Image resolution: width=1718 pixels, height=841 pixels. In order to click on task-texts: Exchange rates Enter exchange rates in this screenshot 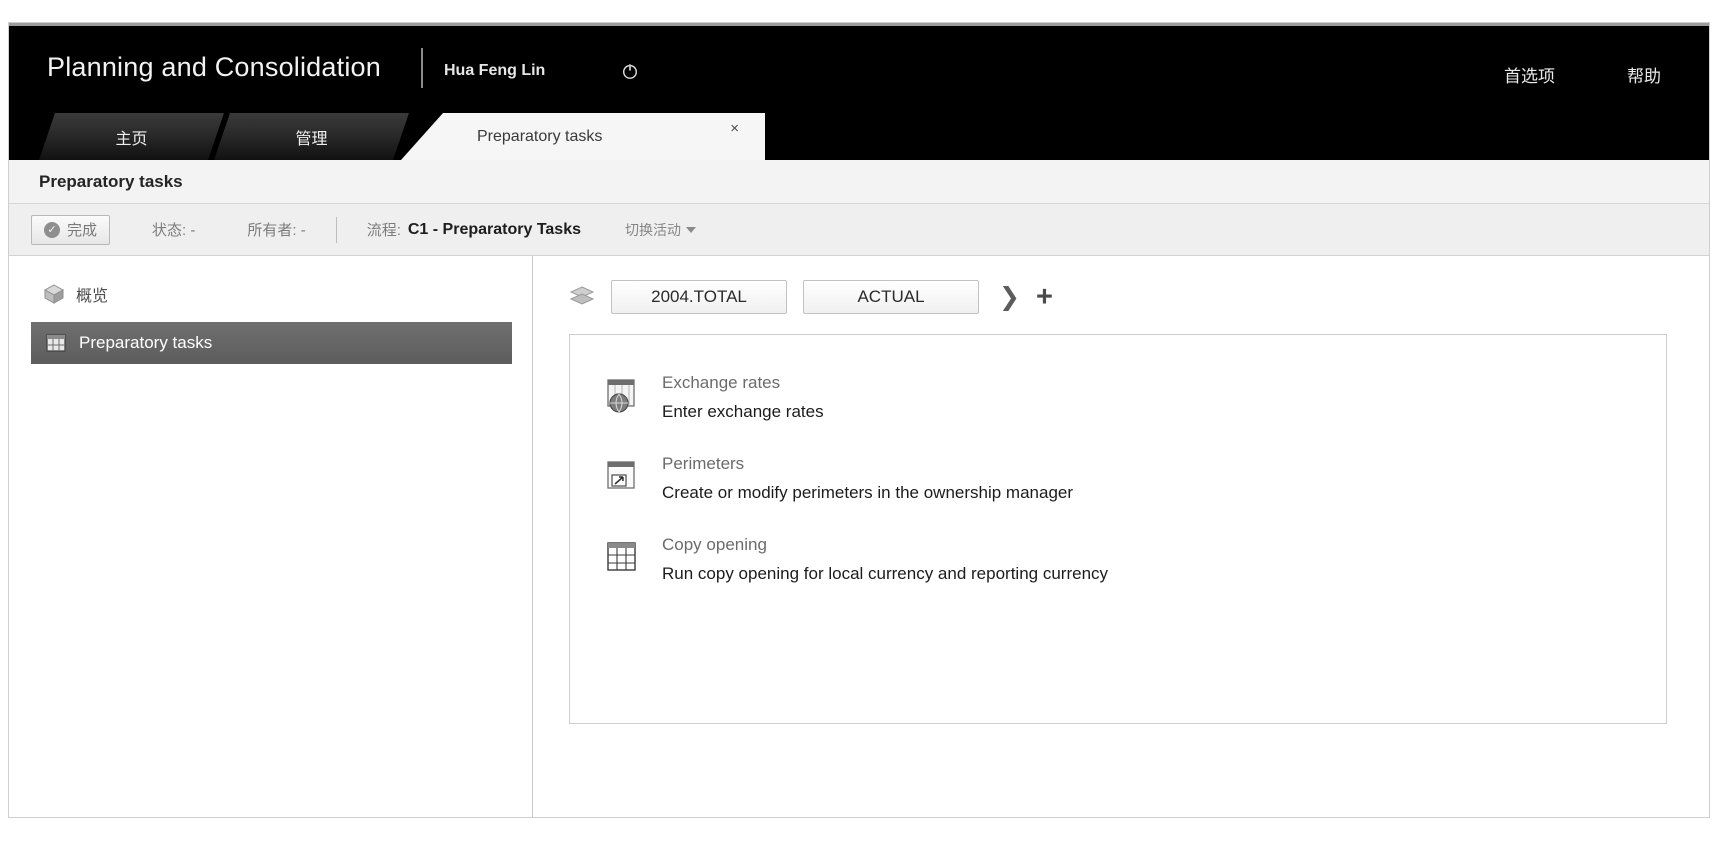, I will do `click(743, 397)`.